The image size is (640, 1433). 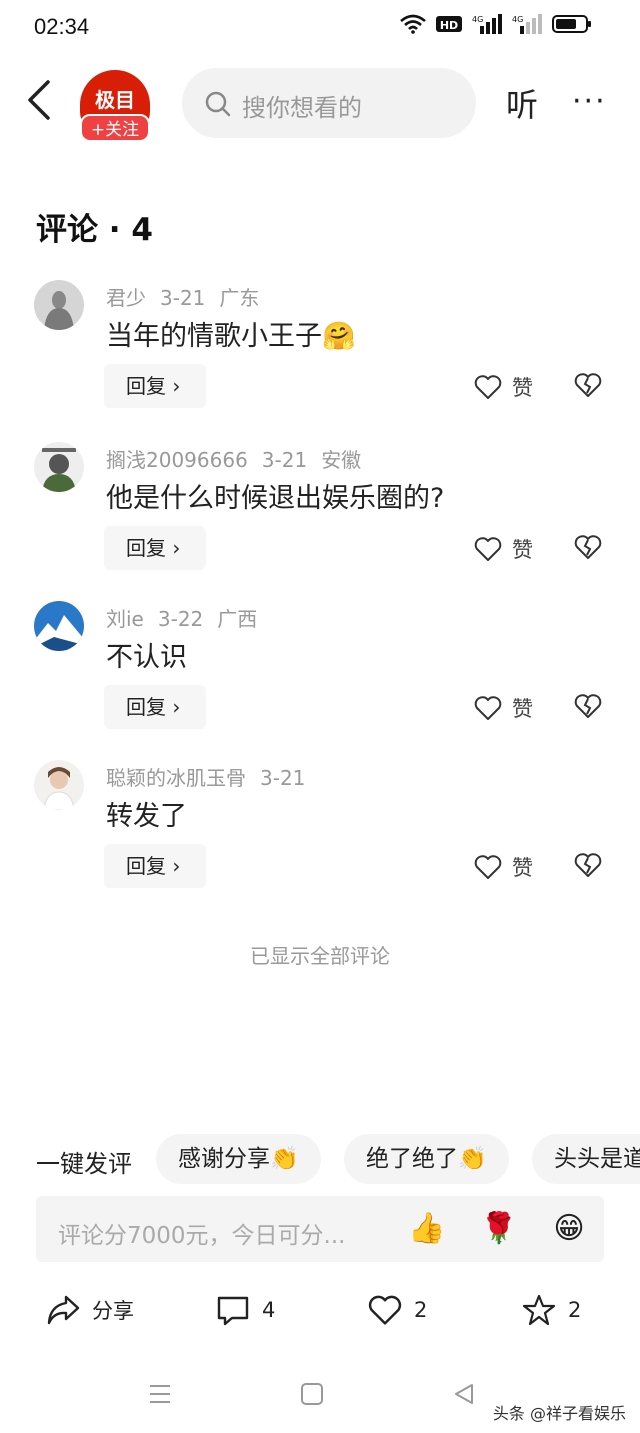 What do you see at coordinates (126, 298) in the screenshot?
I see `comment-username: 君少` at bounding box center [126, 298].